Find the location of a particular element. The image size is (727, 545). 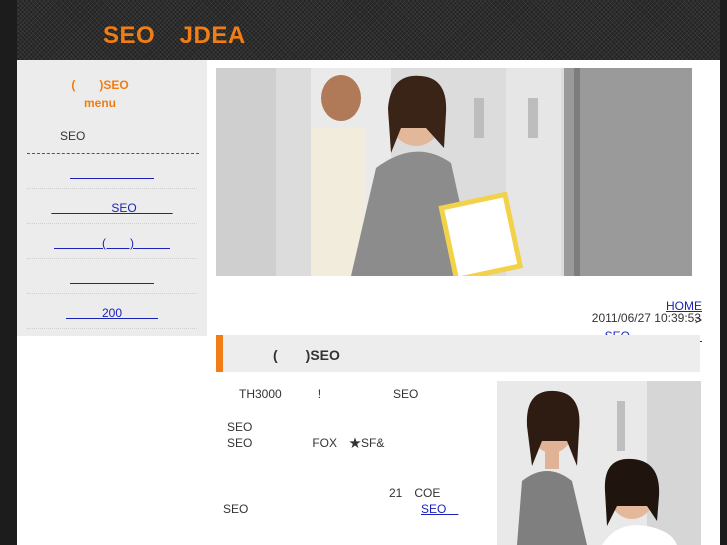

sidebar-item-5: 200 is located at coordinates (112, 311).